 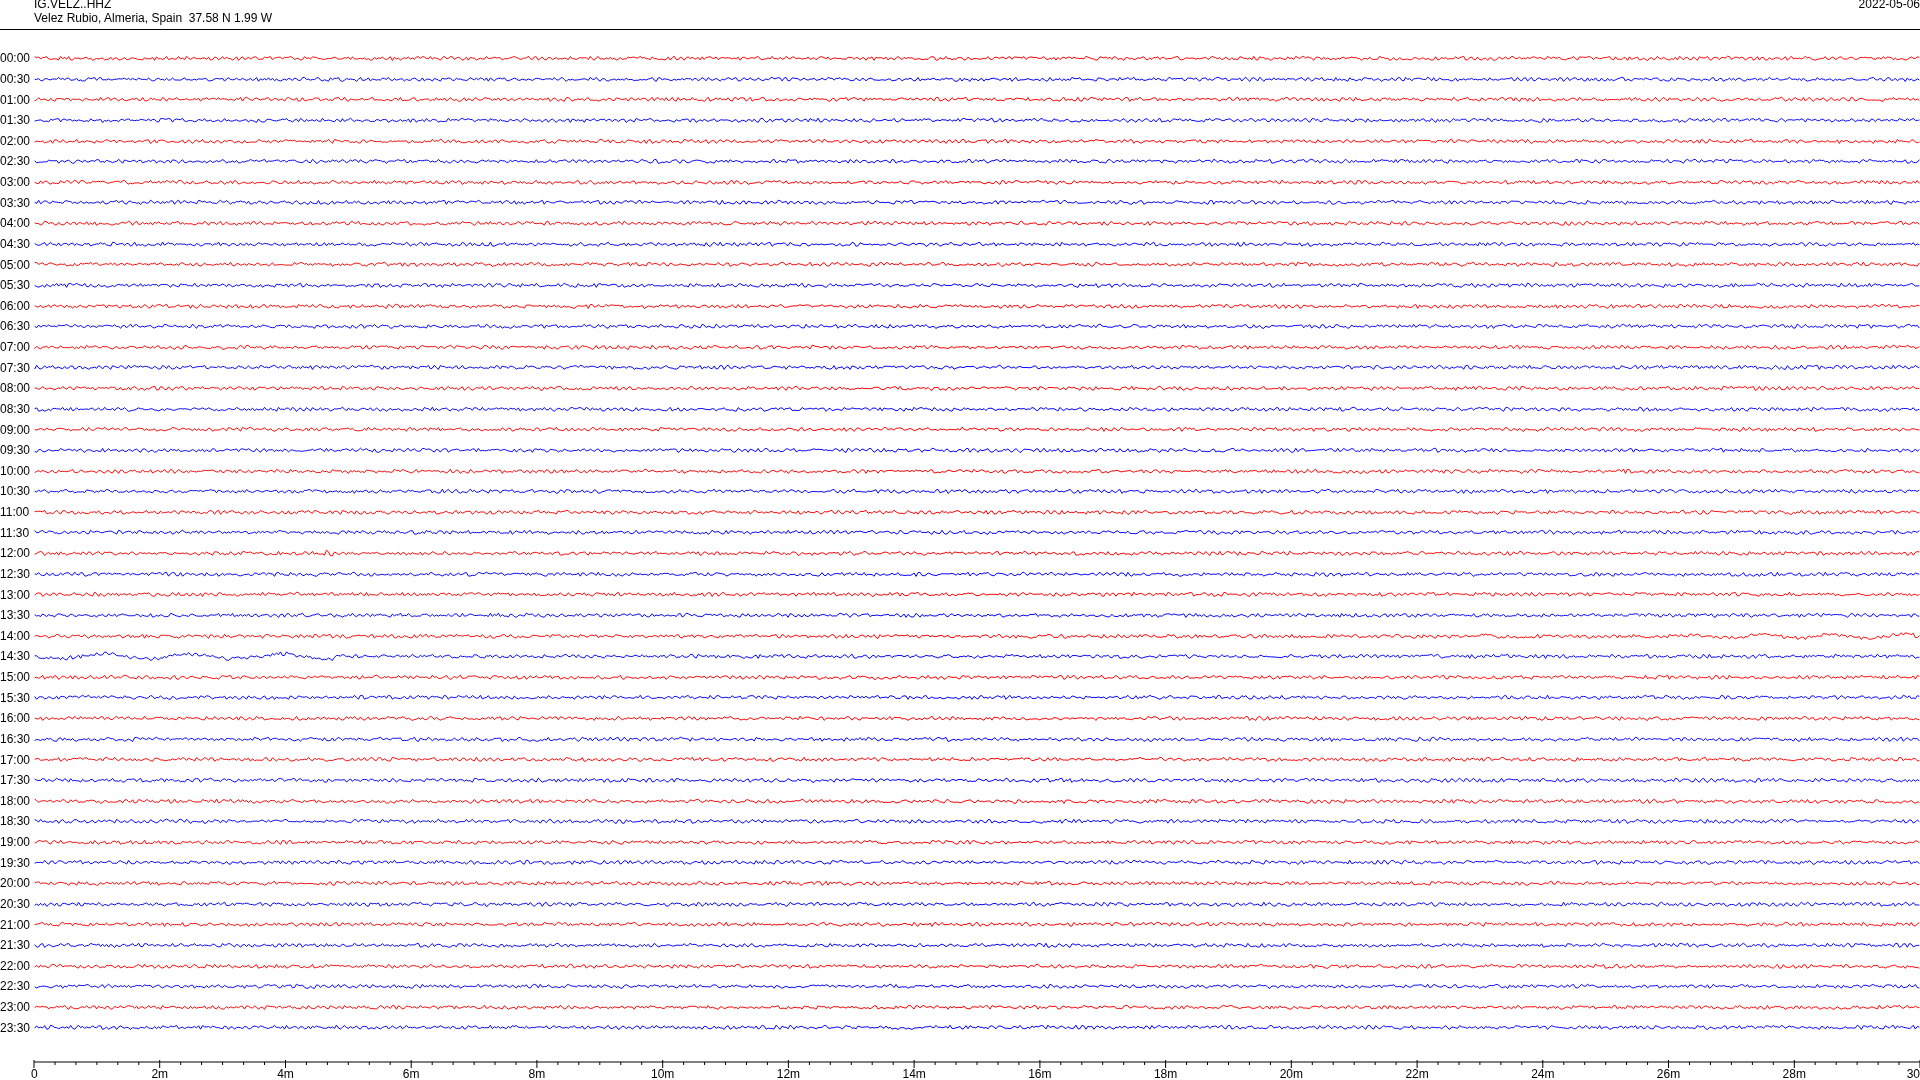 What do you see at coordinates (16, 883) in the screenshot?
I see `time-label: 20:00` at bounding box center [16, 883].